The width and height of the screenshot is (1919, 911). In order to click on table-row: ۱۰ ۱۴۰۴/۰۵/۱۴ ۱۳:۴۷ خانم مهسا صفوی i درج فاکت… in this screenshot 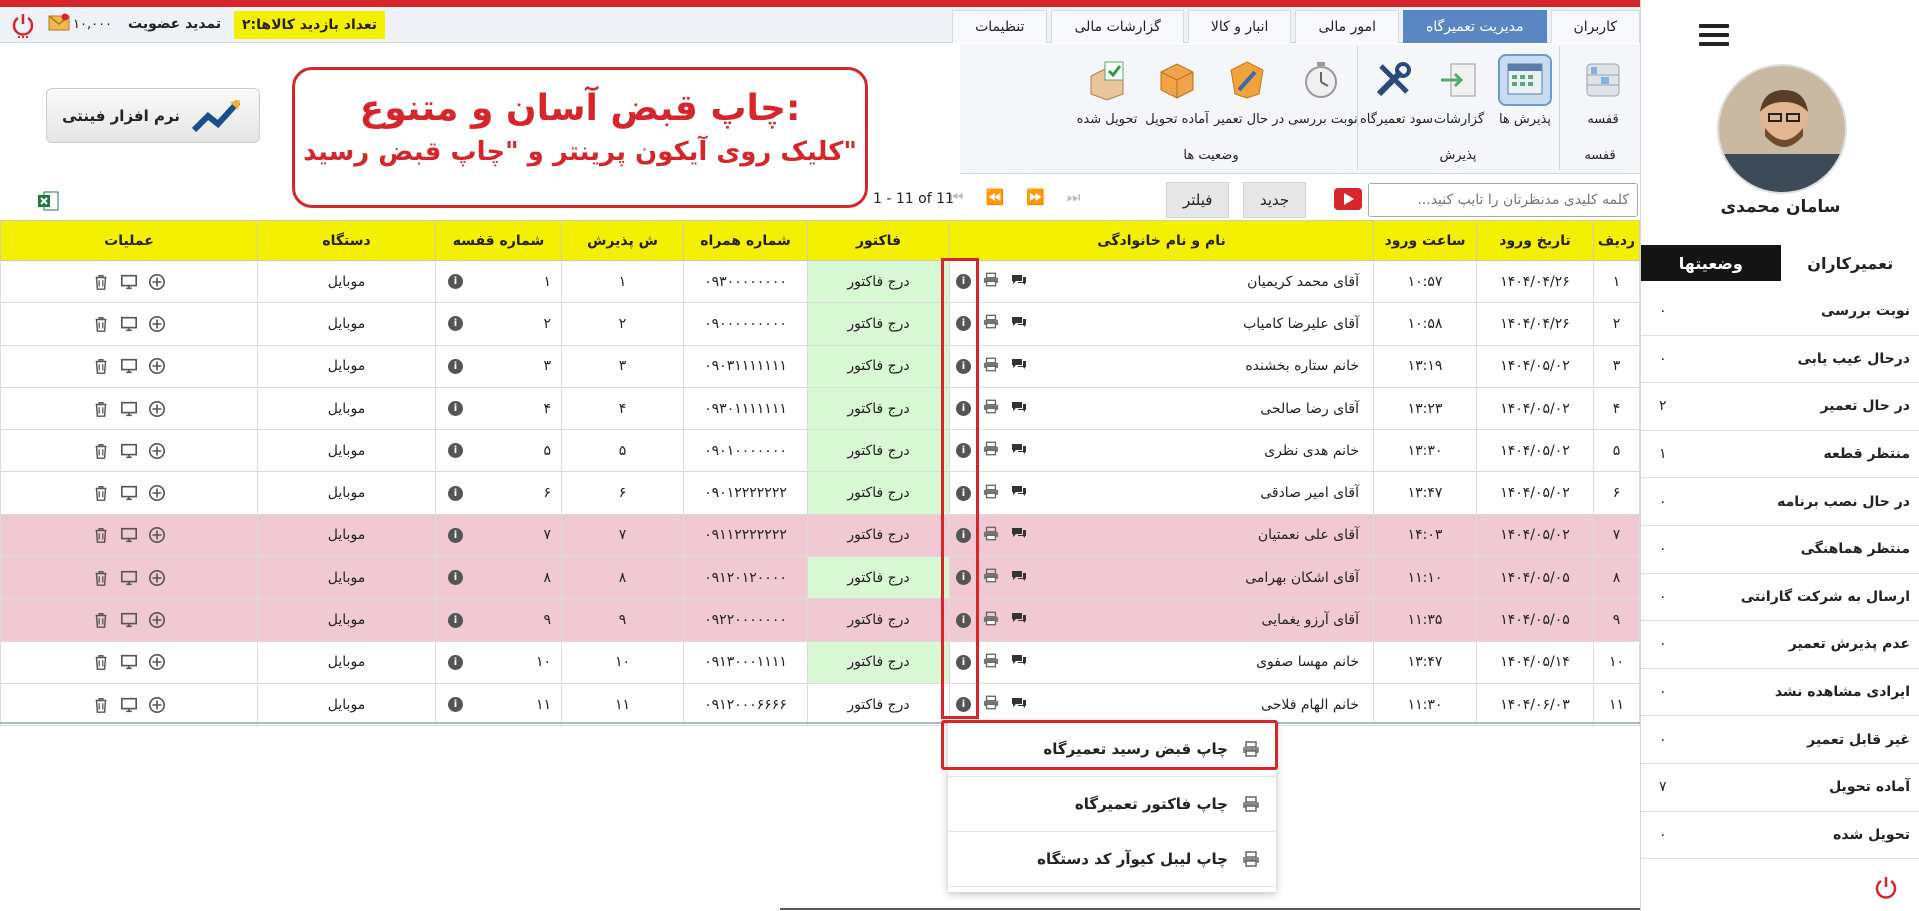, I will do `click(820, 662)`.